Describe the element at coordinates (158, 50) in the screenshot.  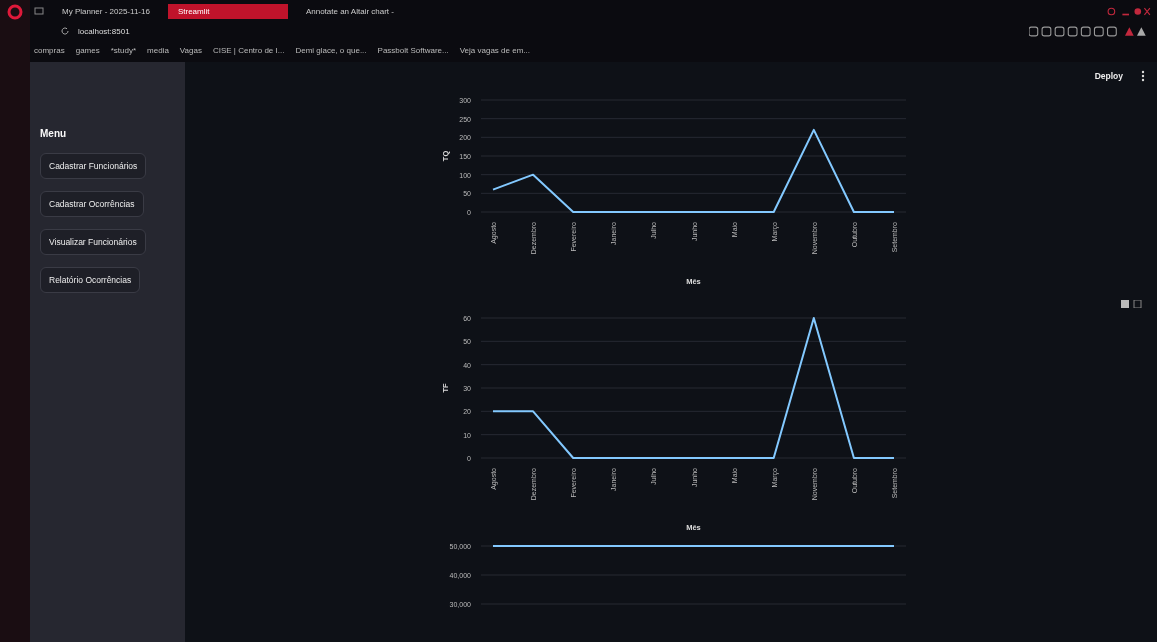
I see `bookmark: media` at that location.